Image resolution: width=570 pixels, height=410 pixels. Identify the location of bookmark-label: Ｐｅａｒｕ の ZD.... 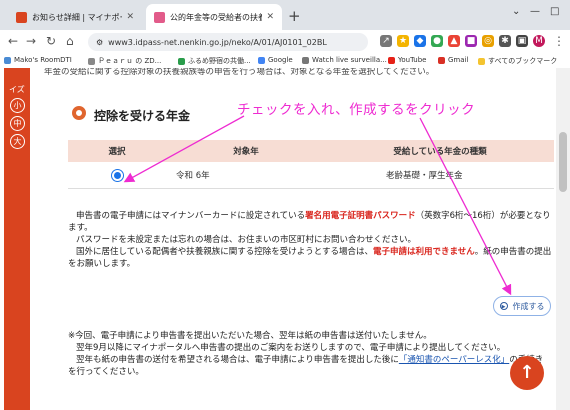
(130, 61).